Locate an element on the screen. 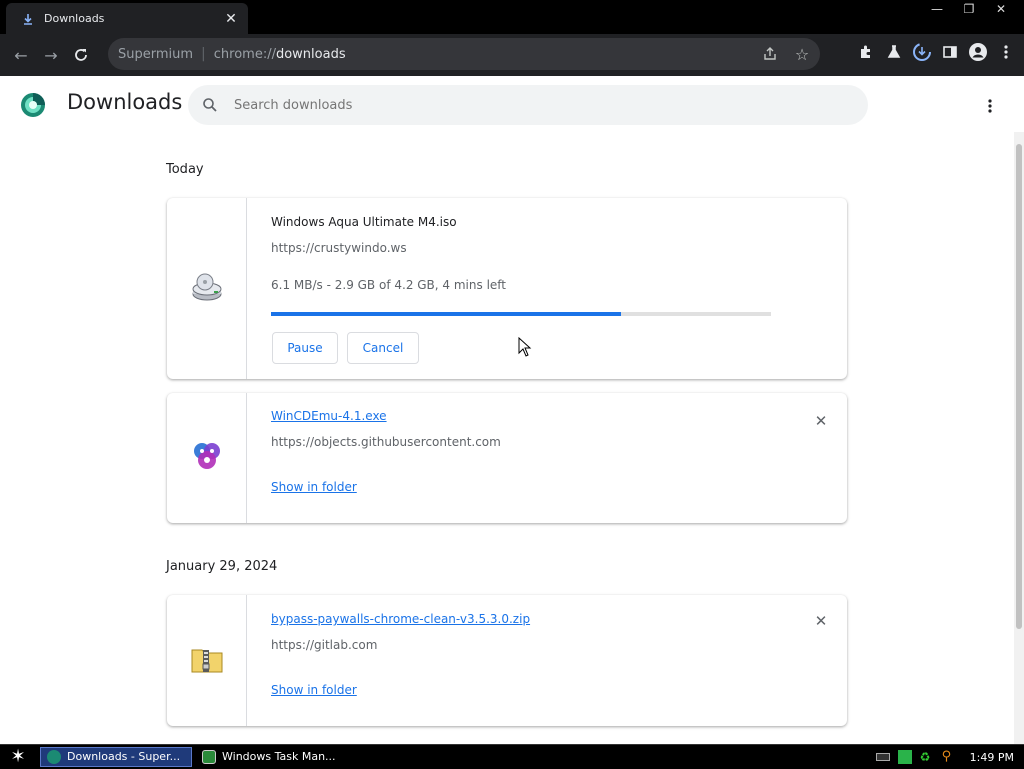 The height and width of the screenshot is (769, 1024). omnibox: Supermium | chrome://downloads ☆ is located at coordinates (464, 54).